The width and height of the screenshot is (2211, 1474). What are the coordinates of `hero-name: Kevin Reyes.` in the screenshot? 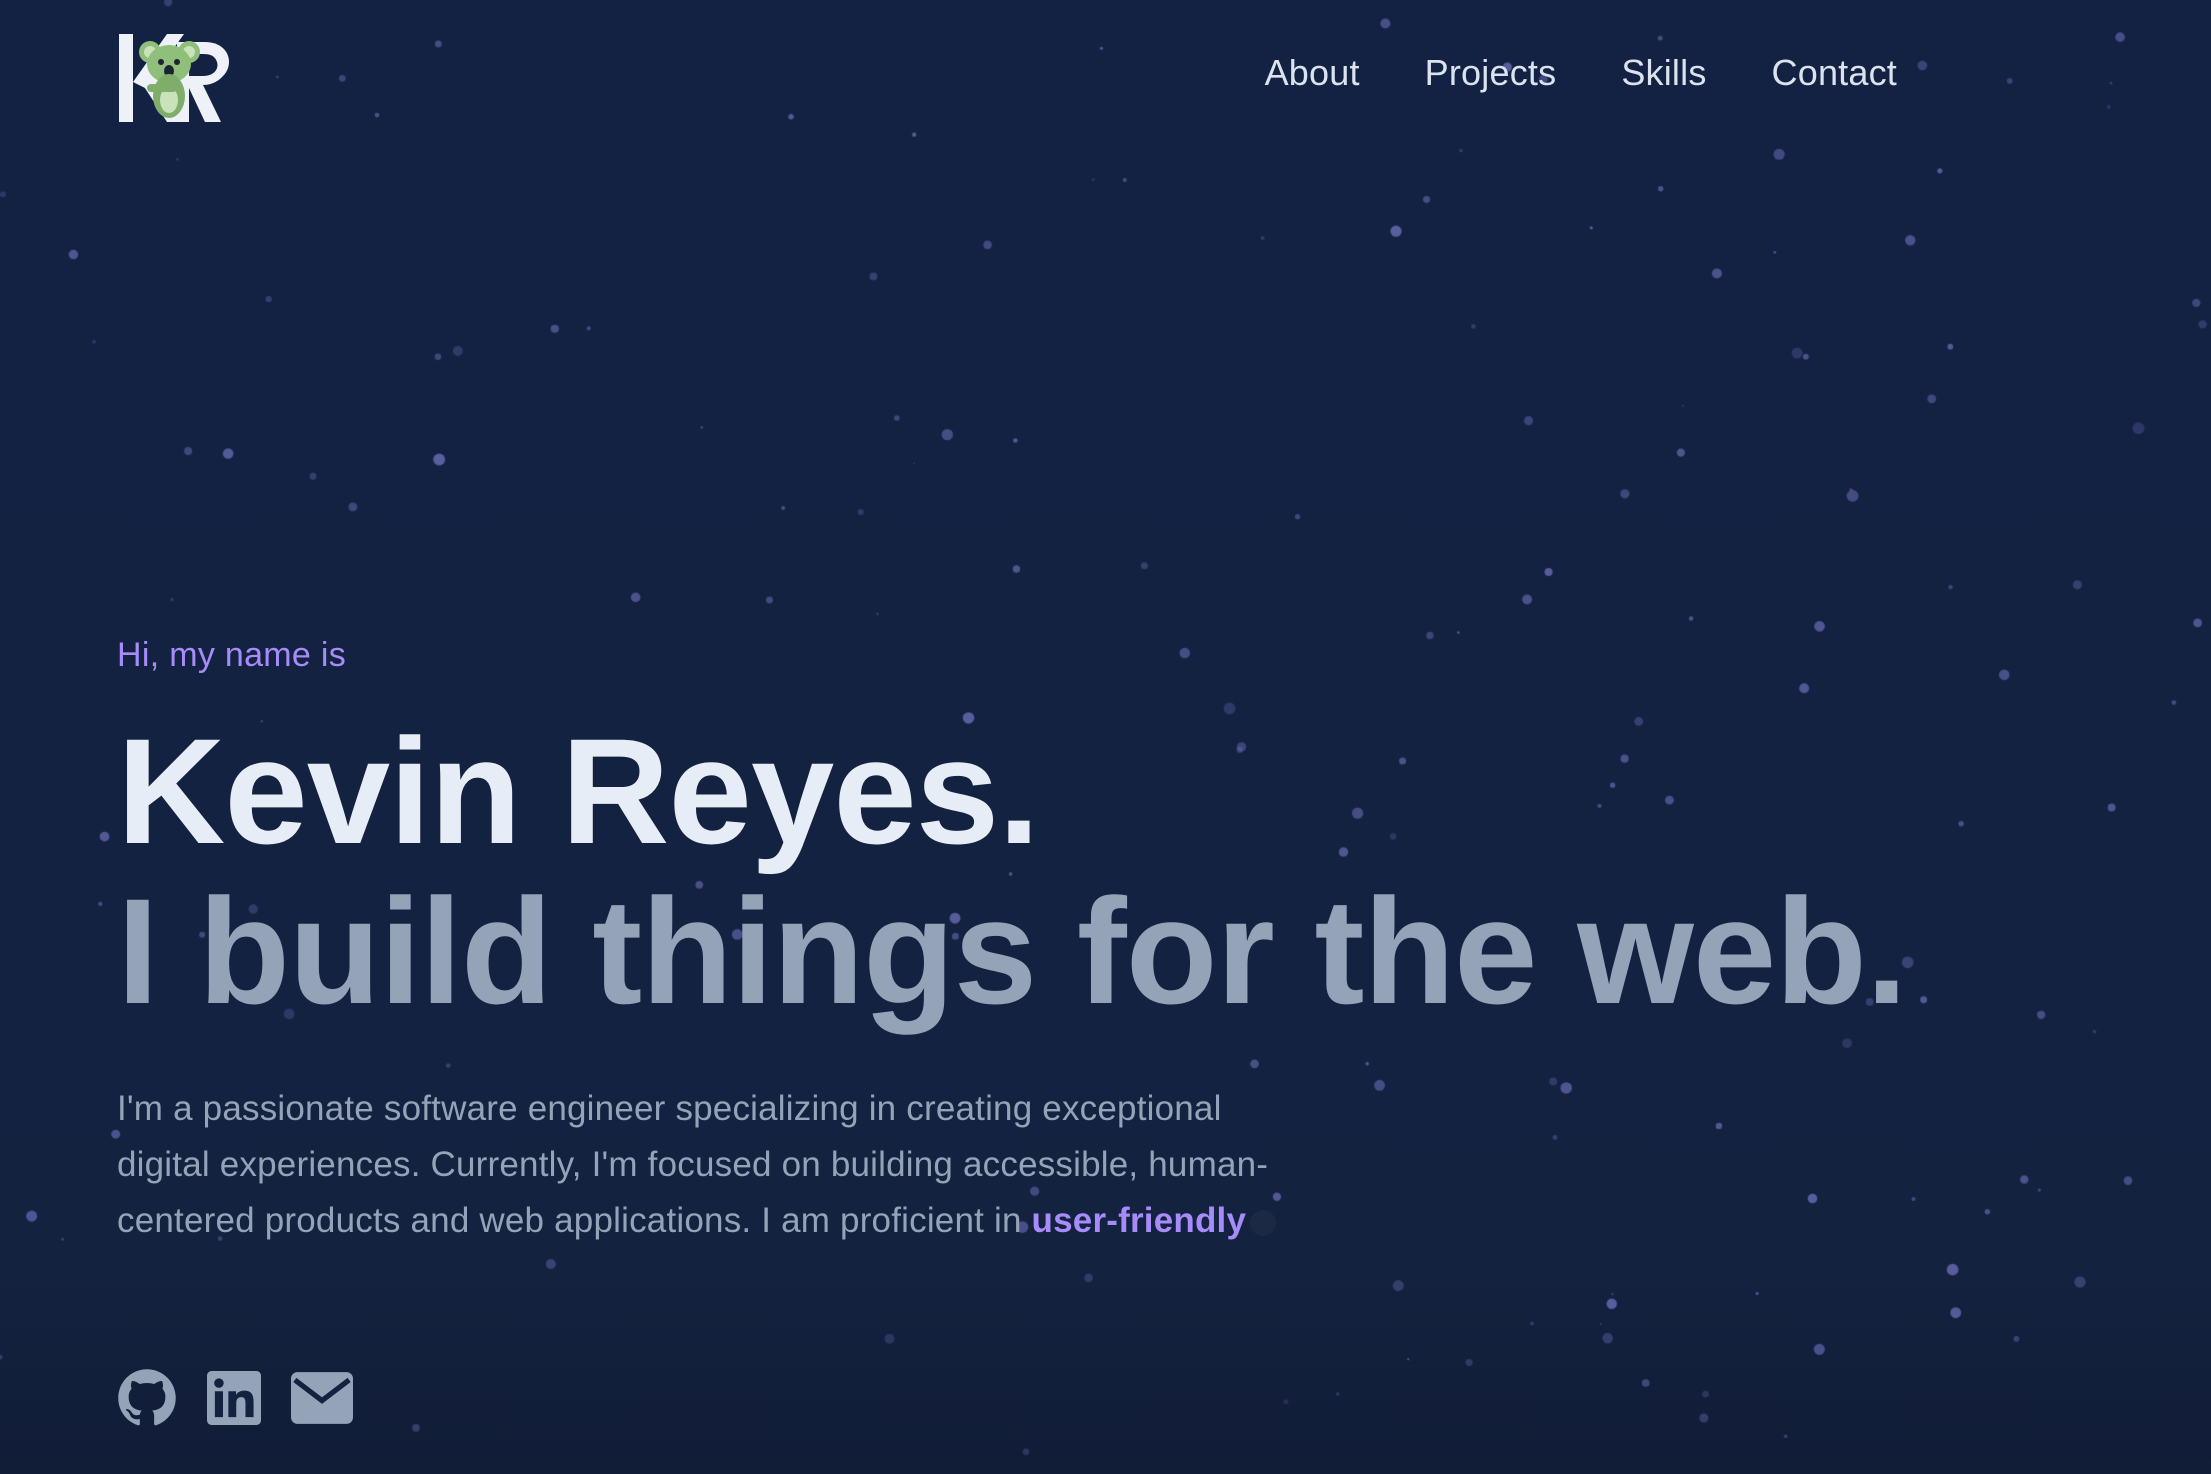 It's located at (578, 791).